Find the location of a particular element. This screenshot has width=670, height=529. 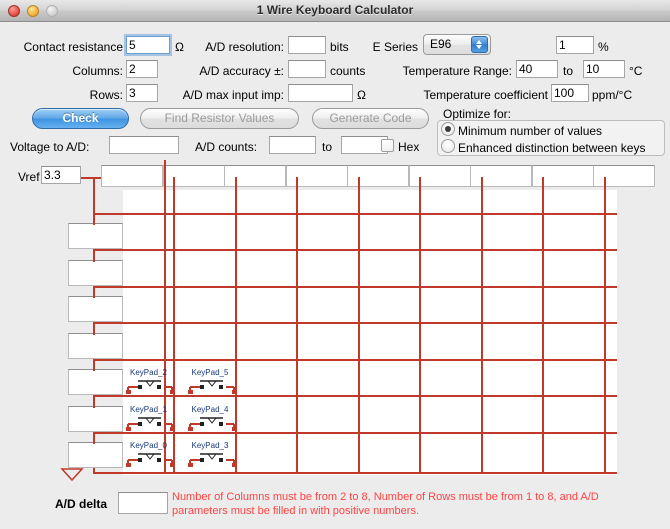

e-series-select: E96 is located at coordinates (457, 44).